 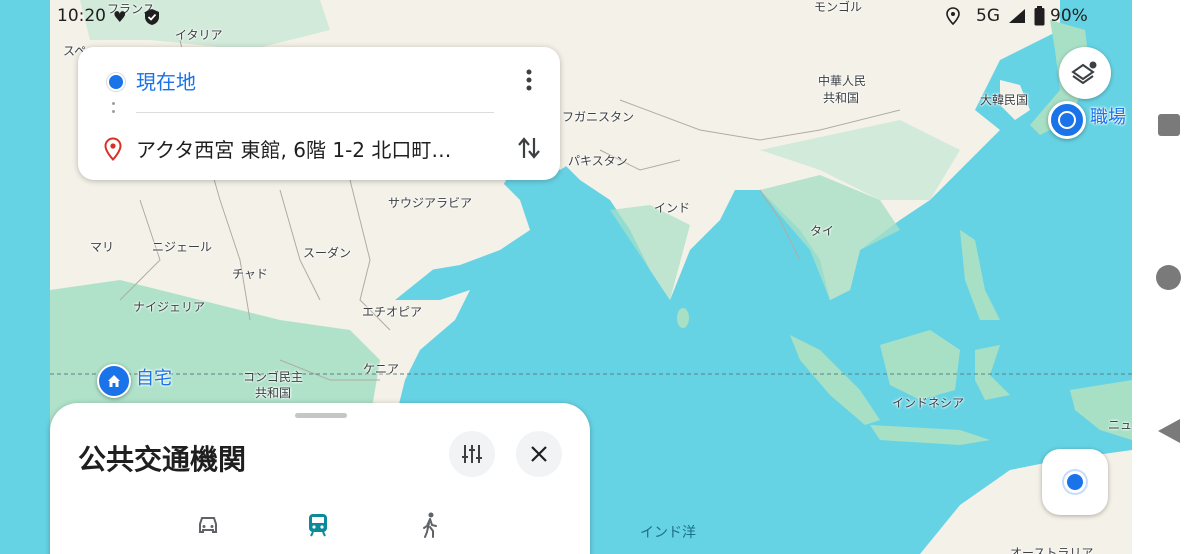 I want to click on label-afghanistan: フガニスタン, so click(x=598, y=117).